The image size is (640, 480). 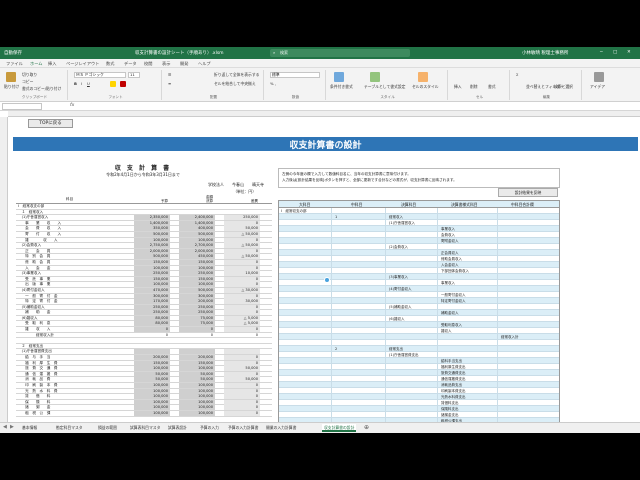 I want to click on sheet-tab: 開業の入力計算書, so click(x=281, y=428).